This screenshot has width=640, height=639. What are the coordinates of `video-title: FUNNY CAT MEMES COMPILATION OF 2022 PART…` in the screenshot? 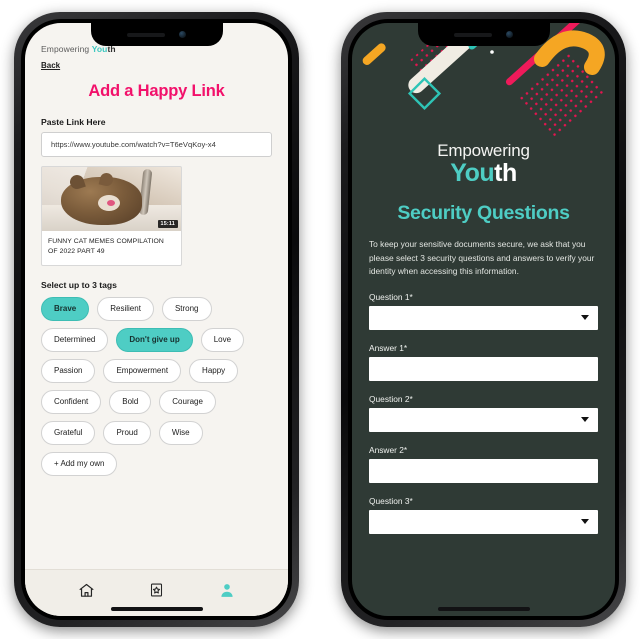 It's located at (106, 246).